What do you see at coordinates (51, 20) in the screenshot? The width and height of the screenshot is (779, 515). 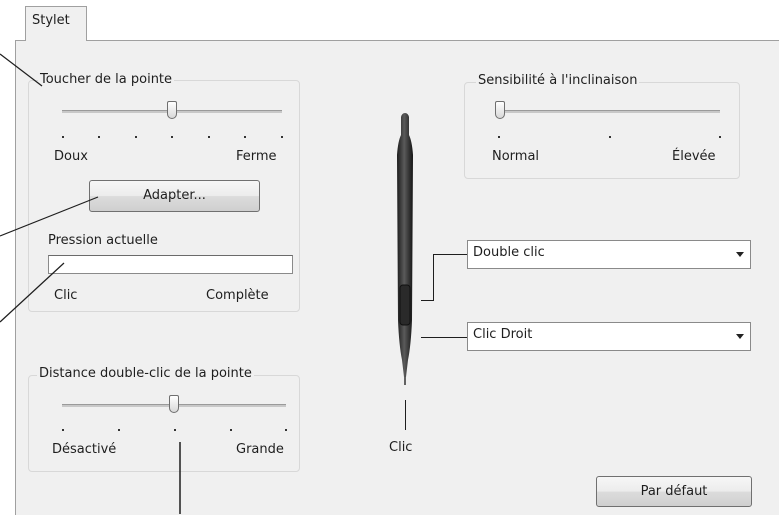 I see `tab-label: Stylet` at bounding box center [51, 20].